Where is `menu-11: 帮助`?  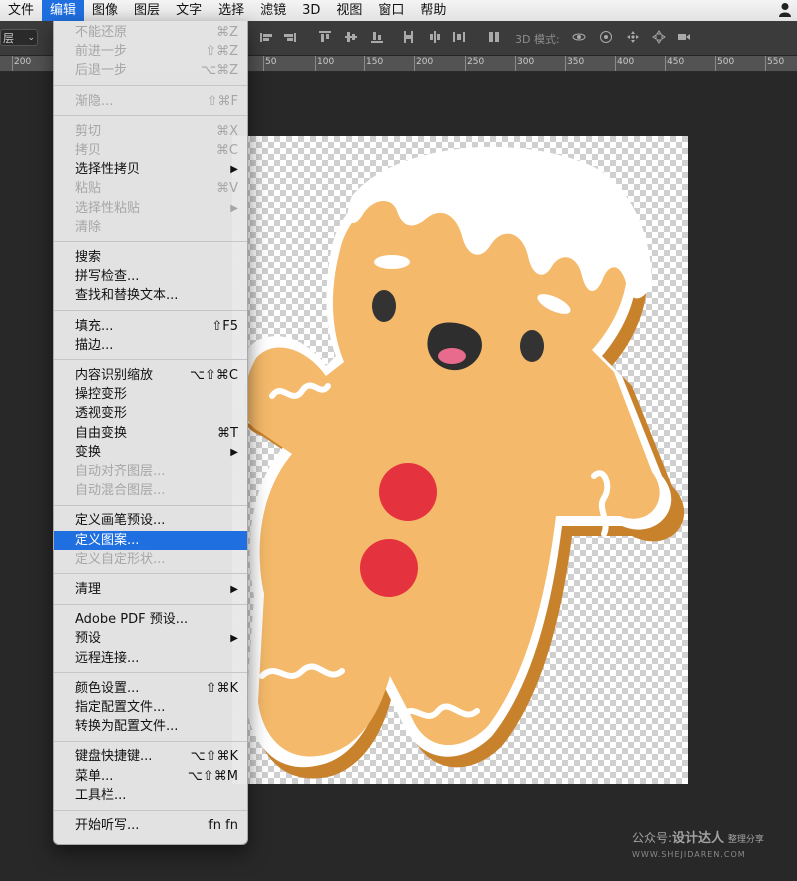 menu-11: 帮助 is located at coordinates (433, 10).